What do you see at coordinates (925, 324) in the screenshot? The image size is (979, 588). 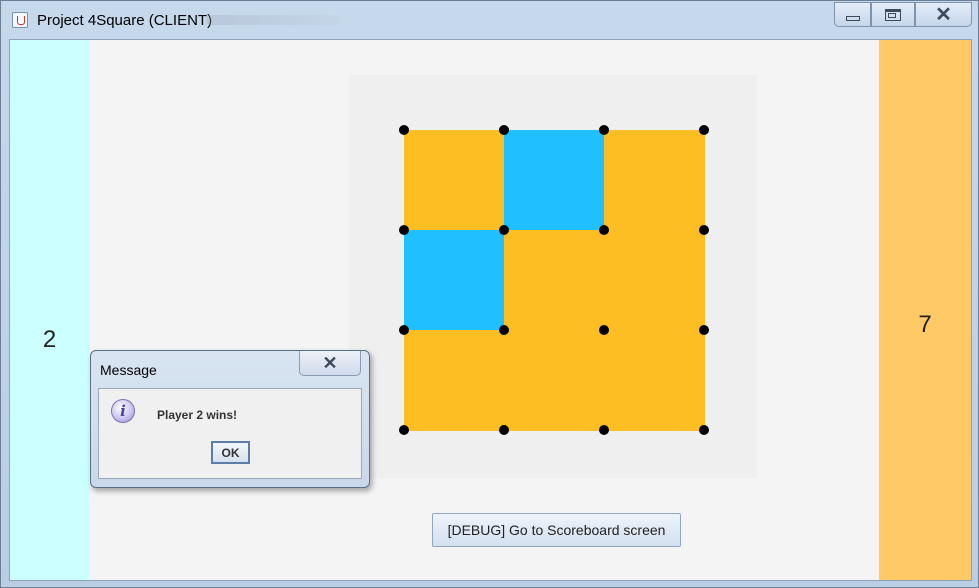 I see `player2-score: 7` at bounding box center [925, 324].